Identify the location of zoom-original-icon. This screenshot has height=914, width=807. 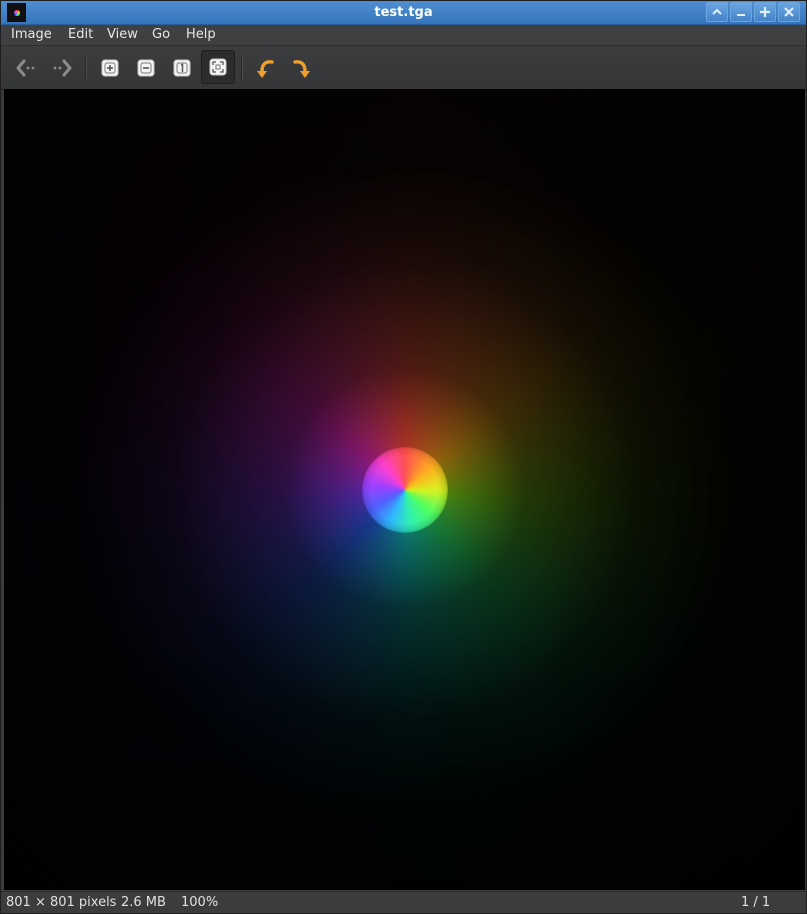
(182, 68).